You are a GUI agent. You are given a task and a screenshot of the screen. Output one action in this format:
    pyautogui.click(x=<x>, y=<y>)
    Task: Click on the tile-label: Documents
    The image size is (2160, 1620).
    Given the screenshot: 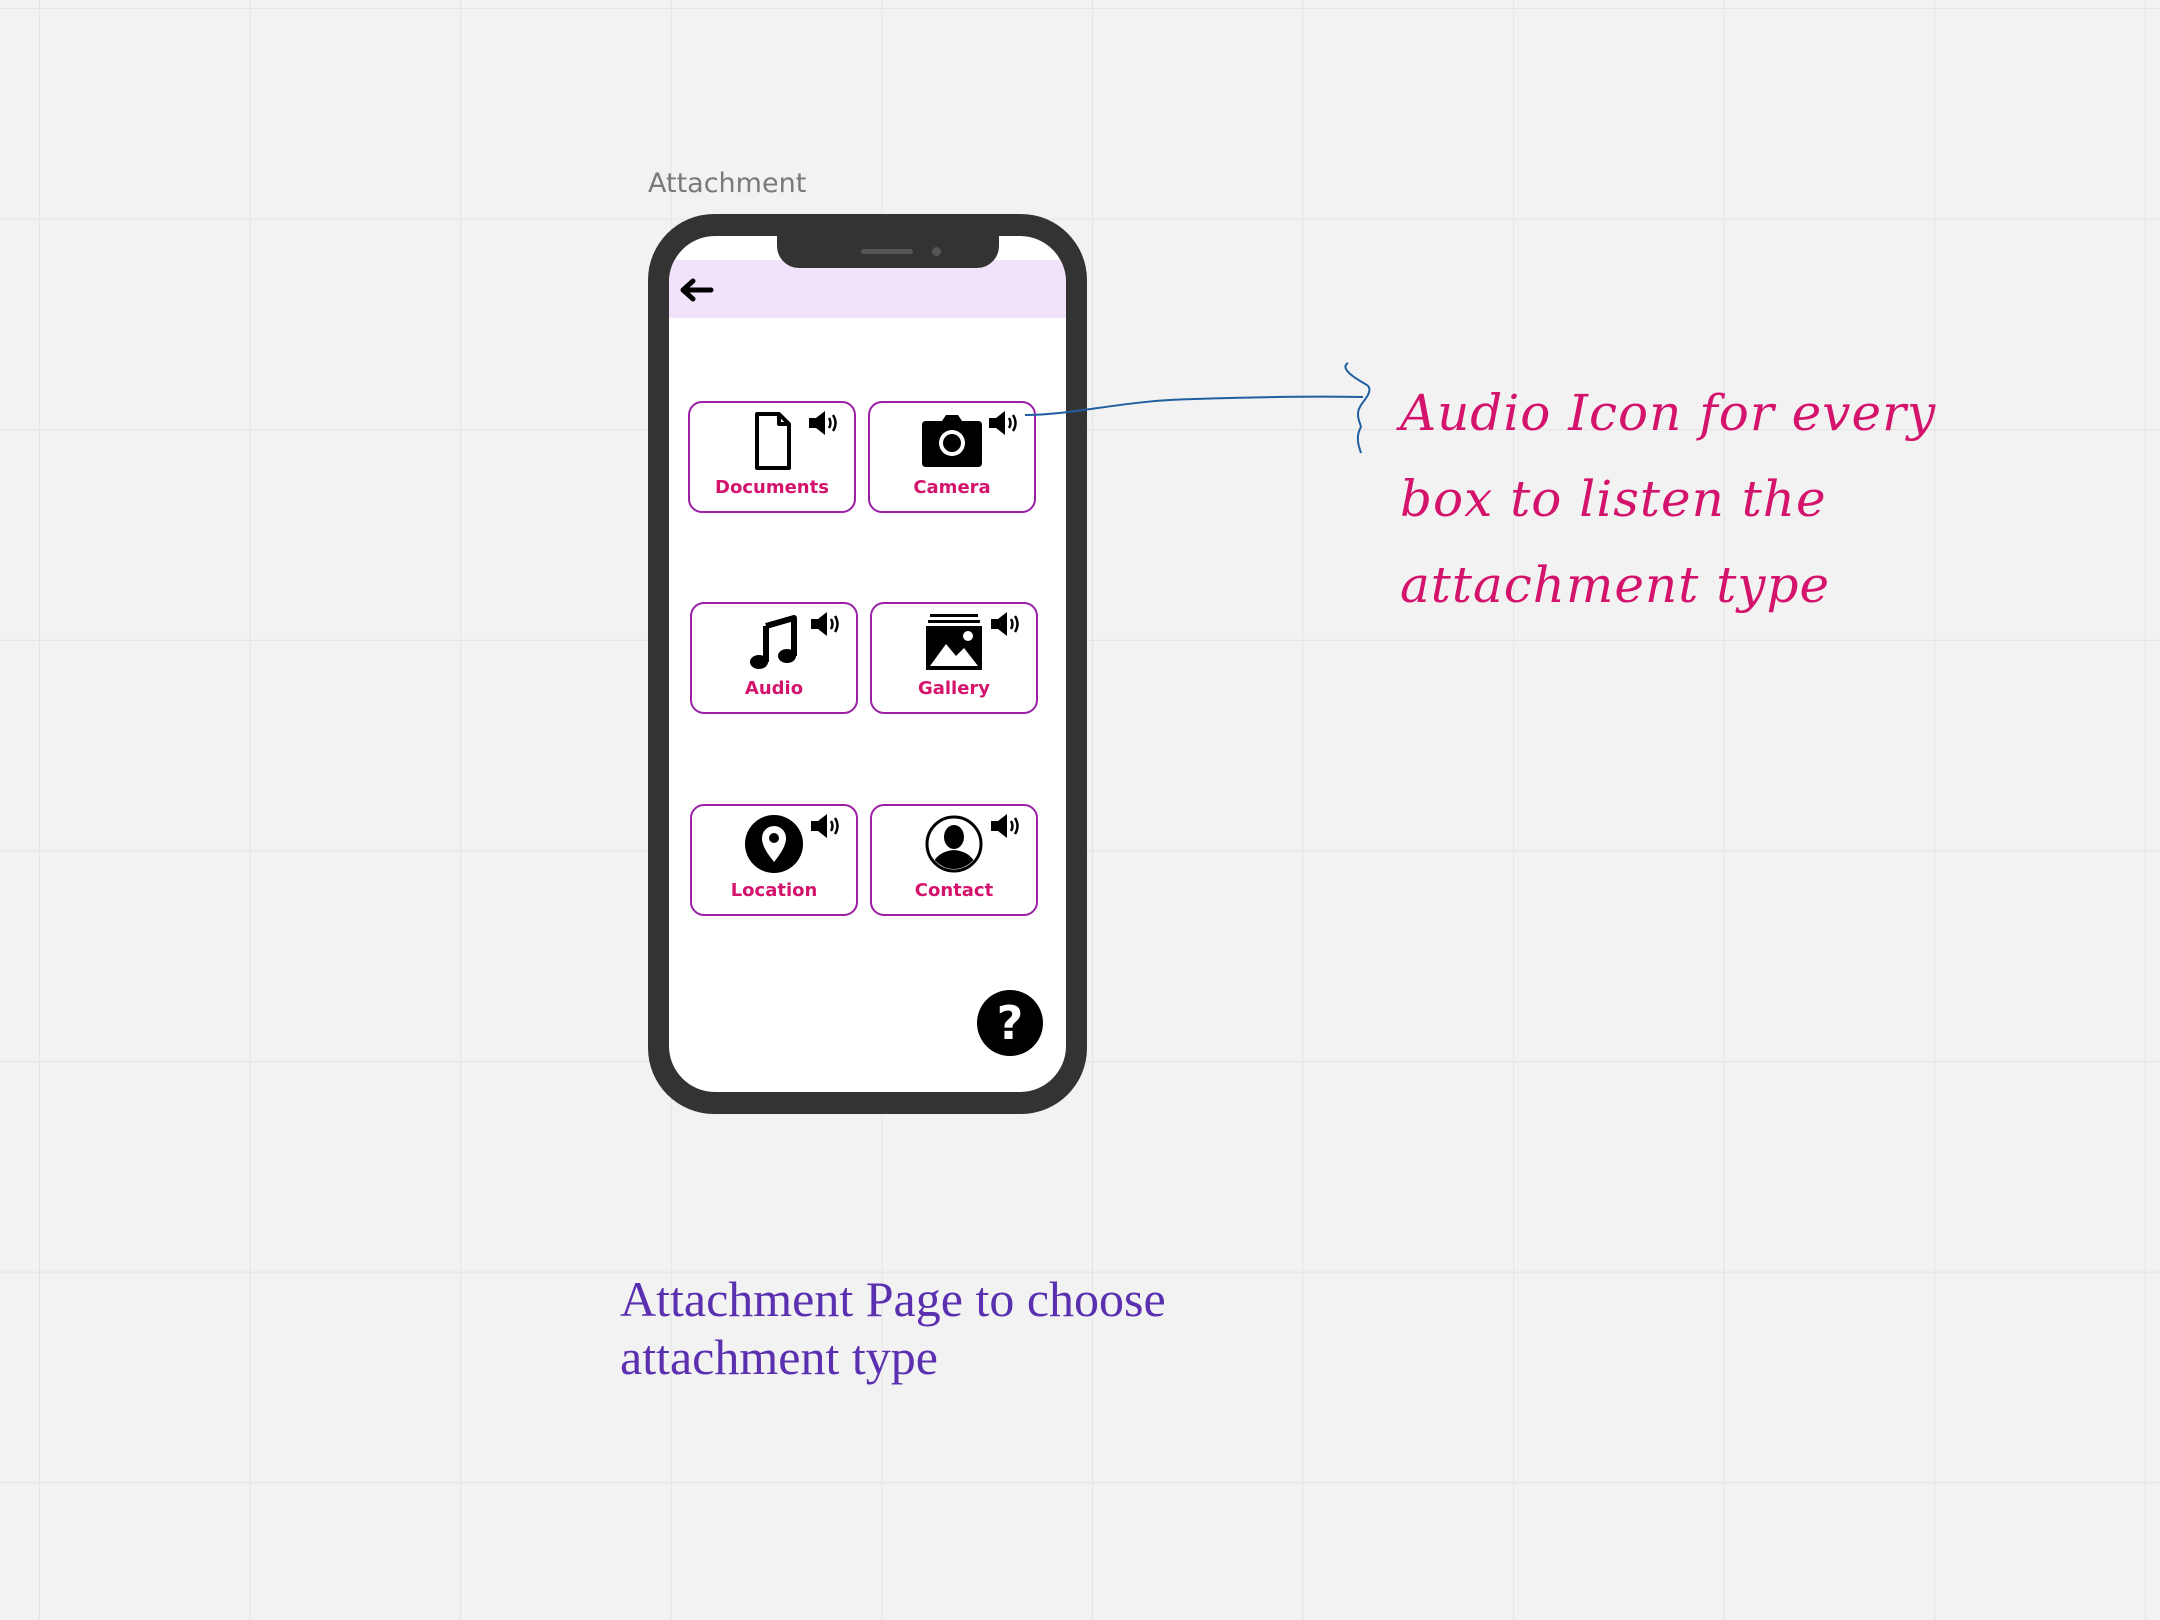 What is the action you would take?
    pyautogui.click(x=772, y=487)
    